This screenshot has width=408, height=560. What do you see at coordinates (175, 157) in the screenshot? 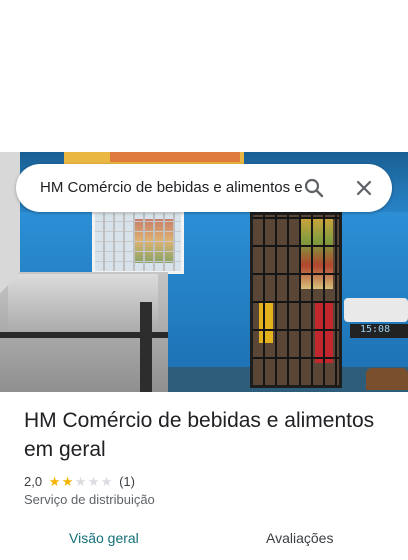
I see `photo-banner-accent` at bounding box center [175, 157].